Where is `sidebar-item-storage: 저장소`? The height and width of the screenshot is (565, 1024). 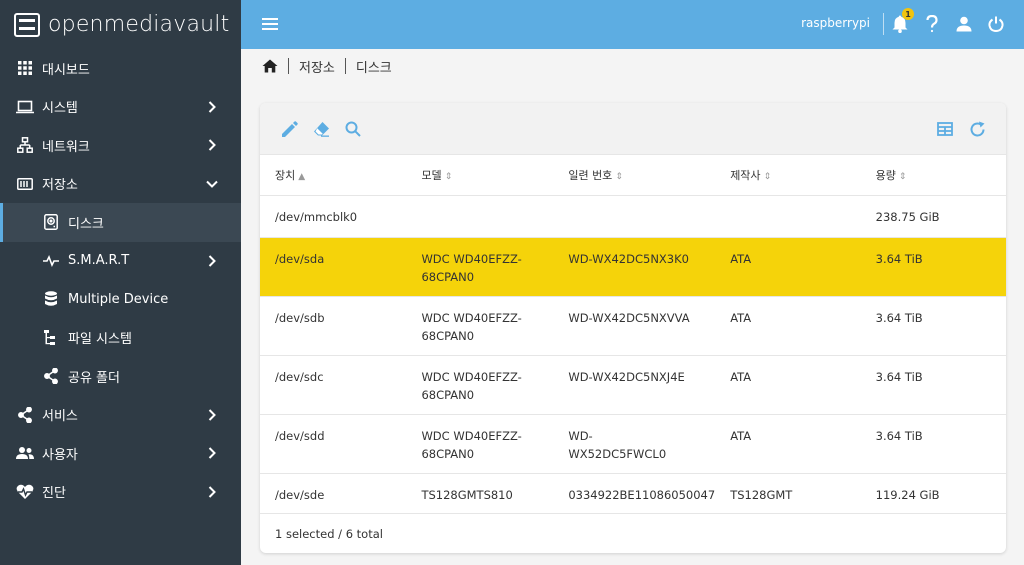 sidebar-item-storage: 저장소 is located at coordinates (120, 184).